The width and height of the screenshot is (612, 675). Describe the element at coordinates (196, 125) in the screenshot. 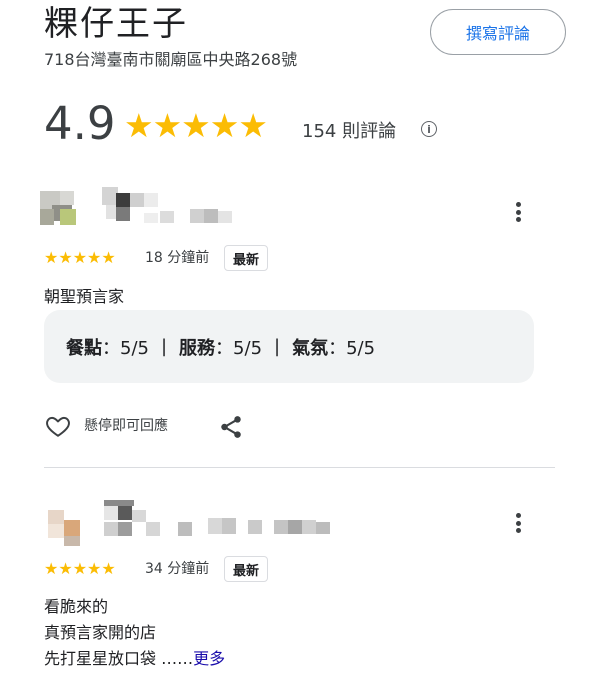

I see `rating-stars: ★★★★★` at that location.